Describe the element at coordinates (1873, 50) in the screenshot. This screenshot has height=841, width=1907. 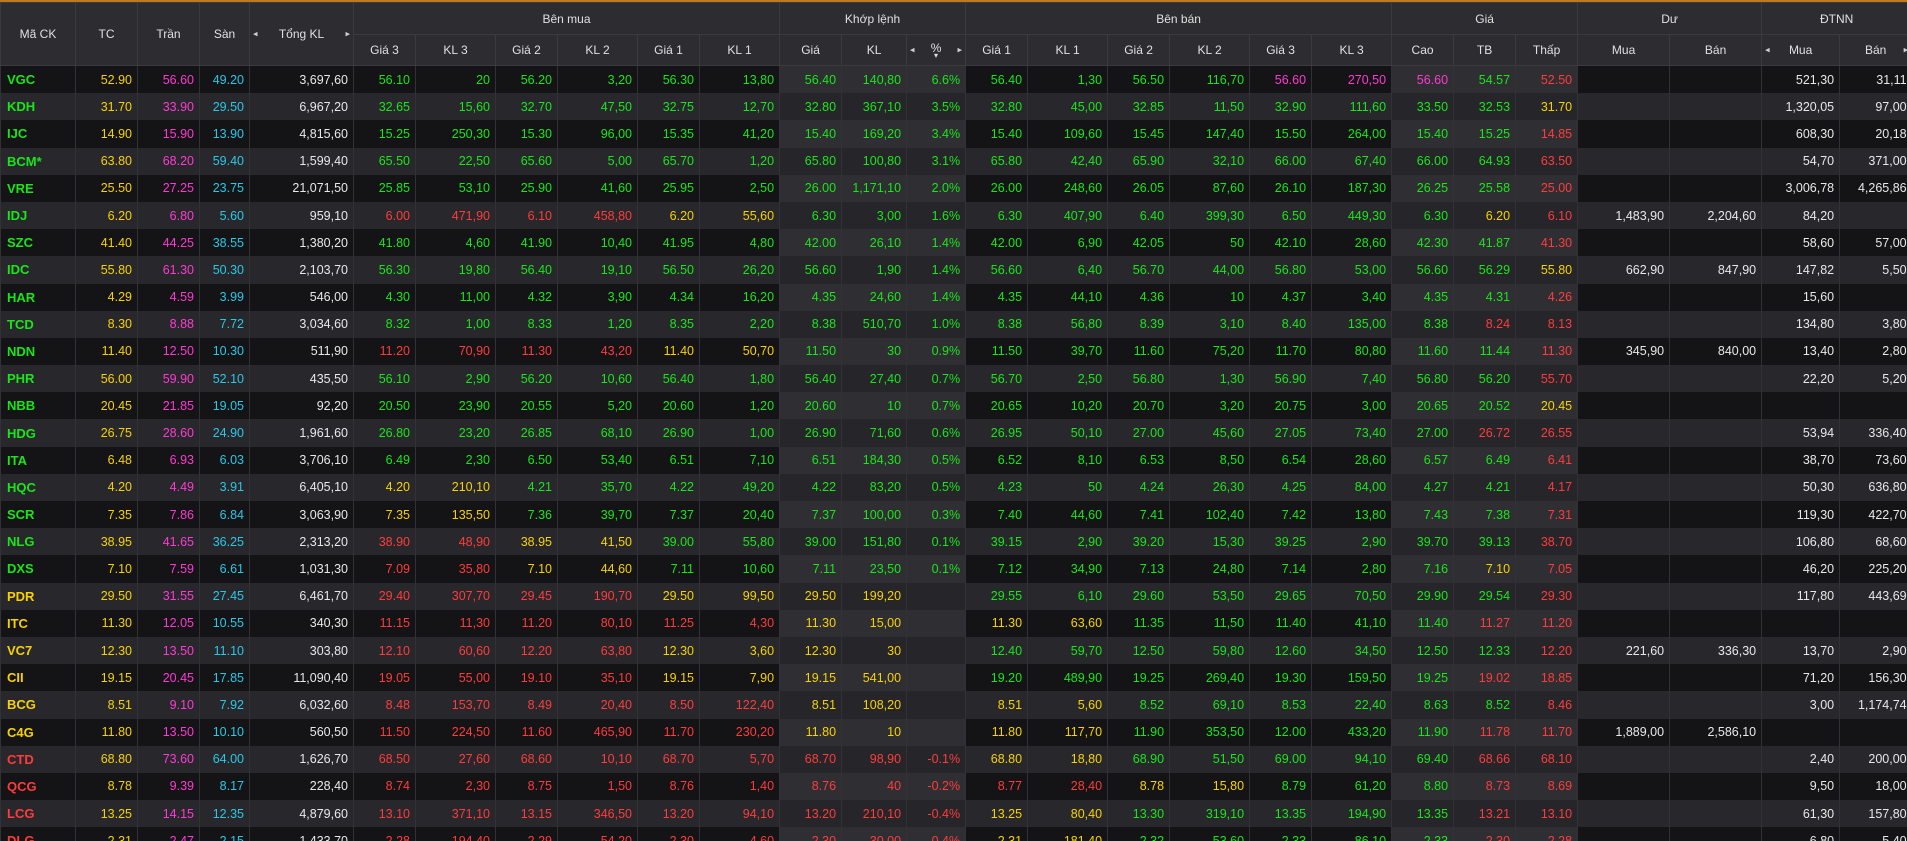
I see `col-foreign-sell: Bán ▸` at that location.